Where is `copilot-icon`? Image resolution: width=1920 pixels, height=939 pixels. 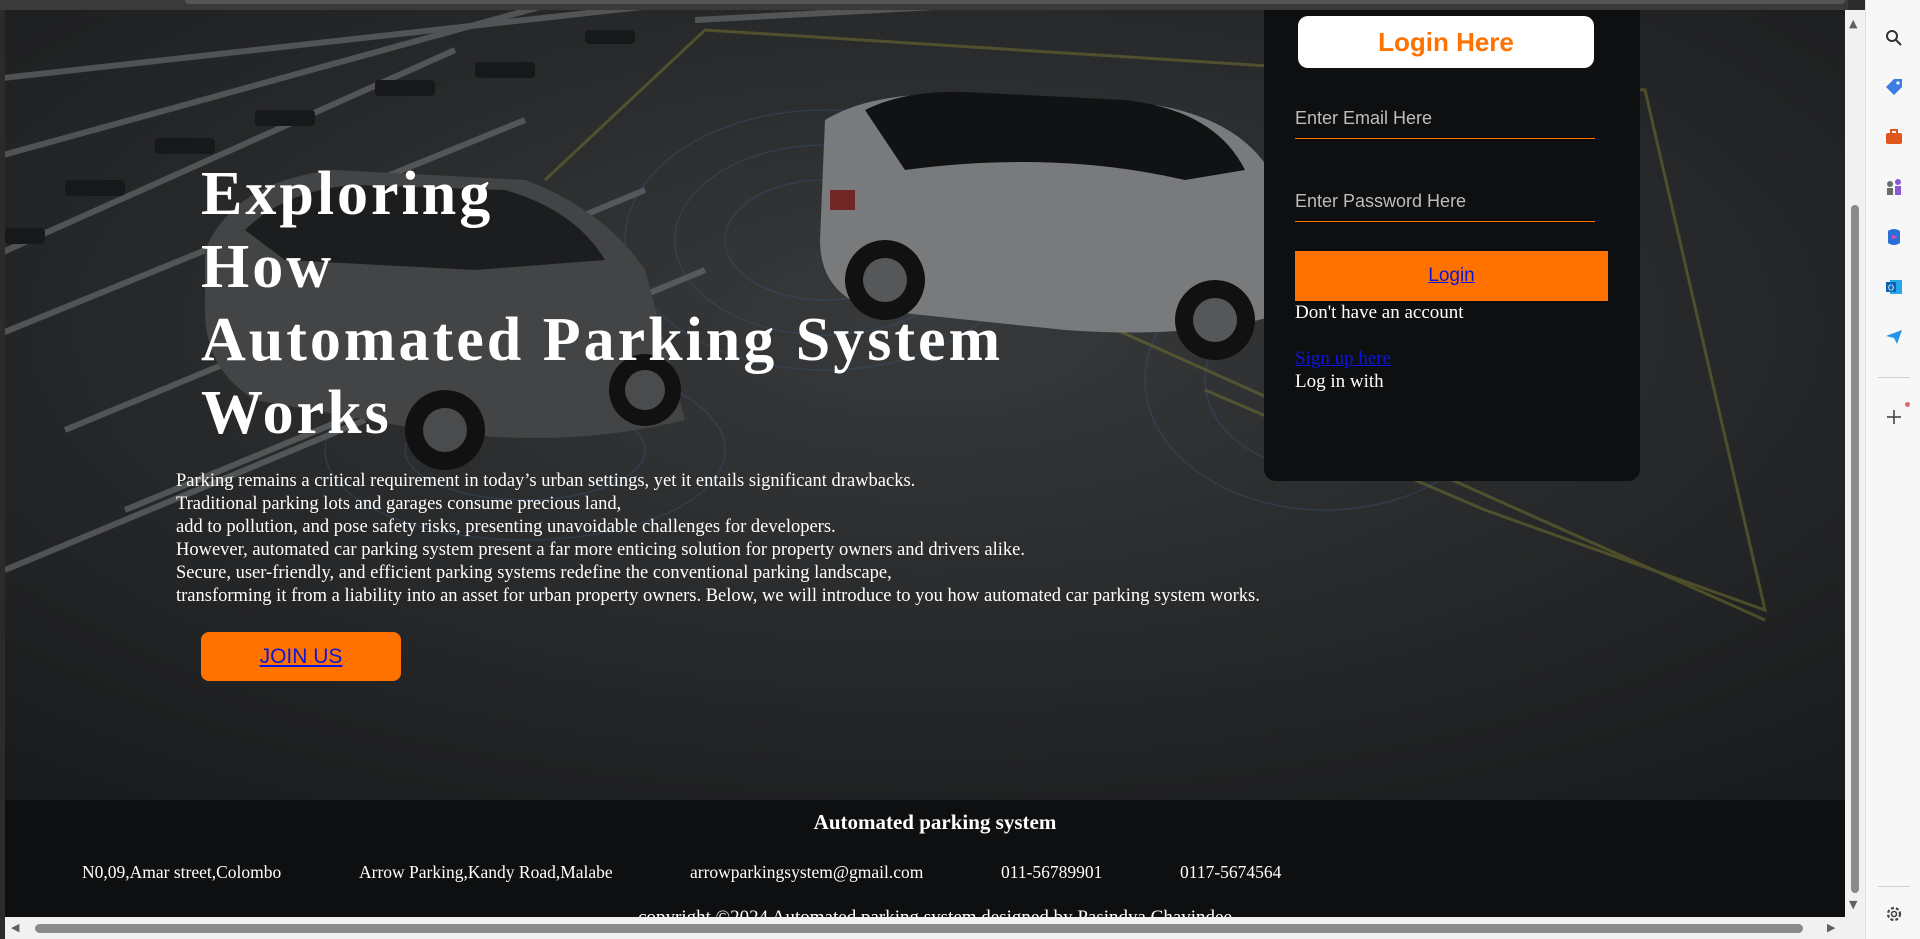 copilot-icon is located at coordinates (1894, 237).